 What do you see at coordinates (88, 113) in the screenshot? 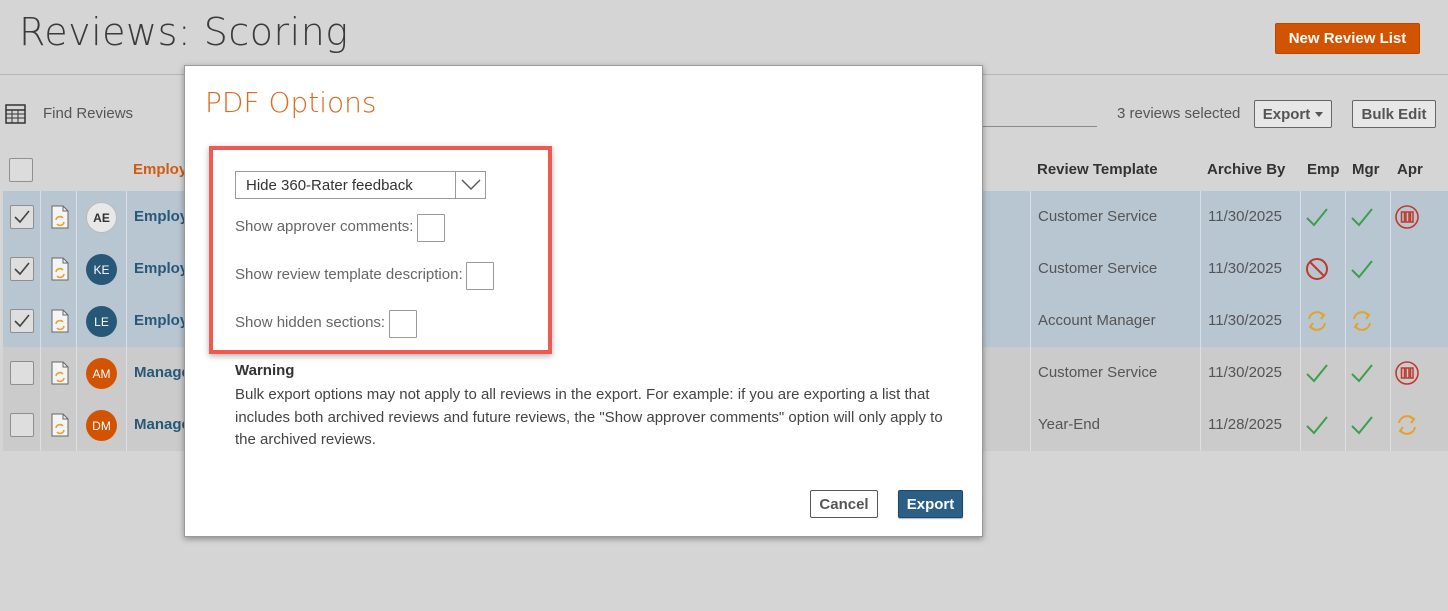
I see `find-reviews-label: Find Reviews` at bounding box center [88, 113].